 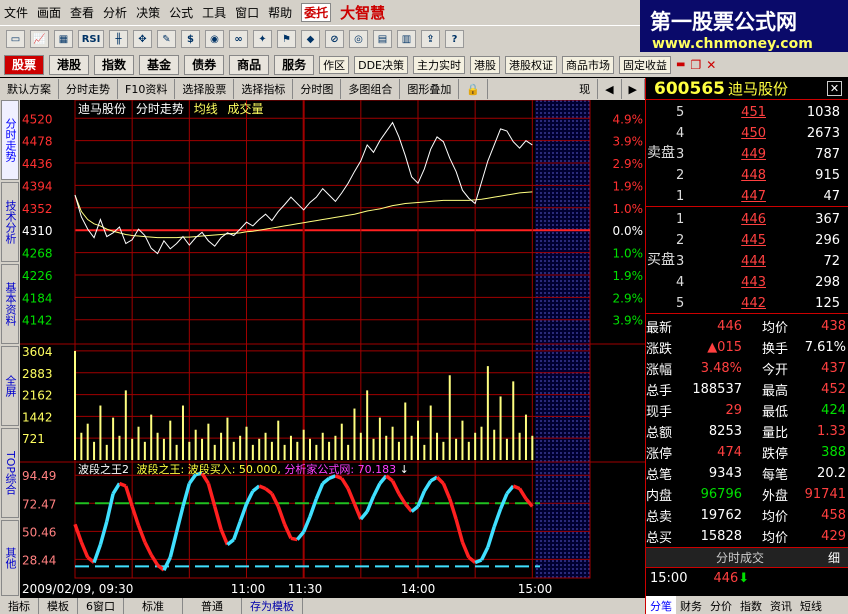 I want to click on buy-price: 445, so click(x=753, y=240).